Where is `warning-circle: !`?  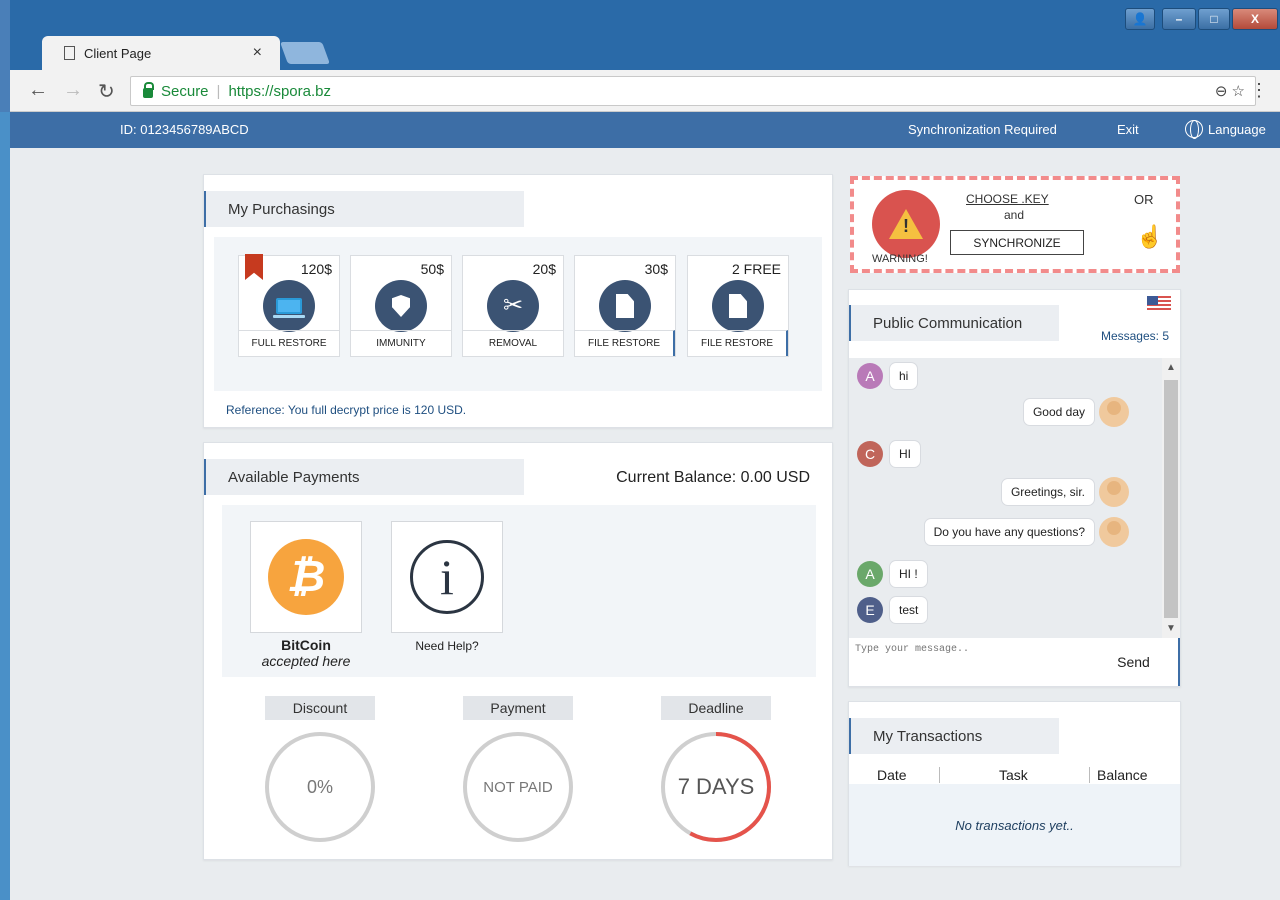 warning-circle: ! is located at coordinates (906, 224).